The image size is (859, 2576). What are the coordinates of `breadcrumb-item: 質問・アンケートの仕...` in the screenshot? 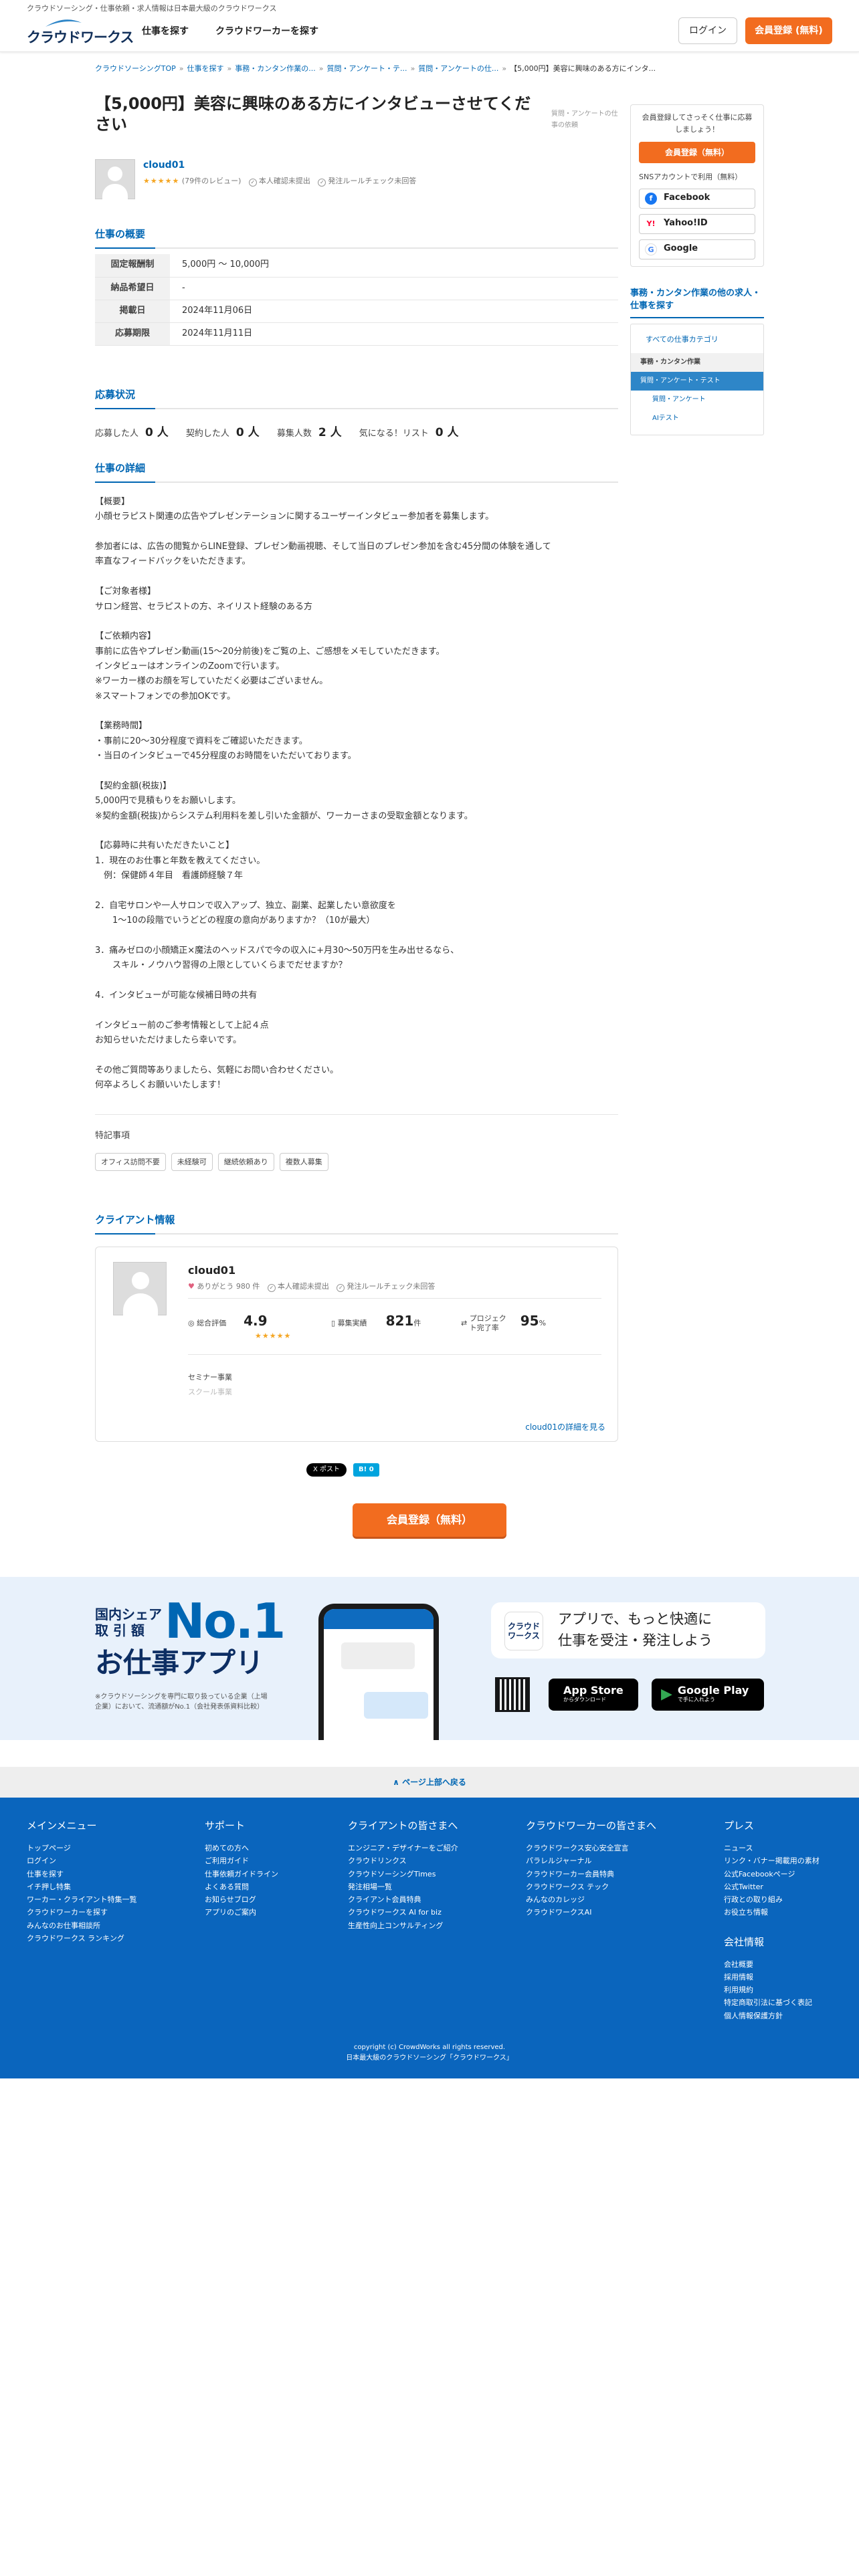 It's located at (458, 68).